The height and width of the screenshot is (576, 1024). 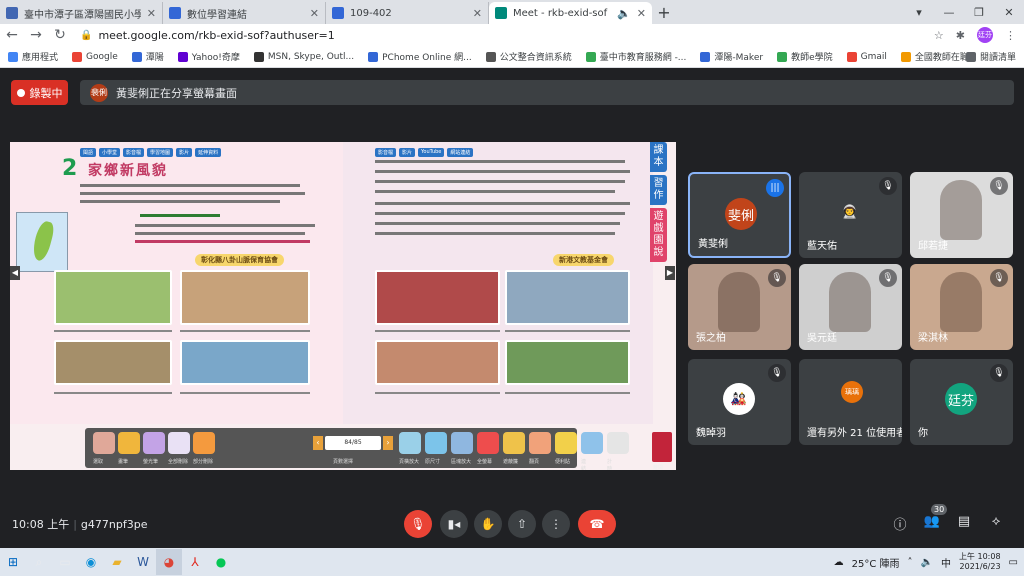 What do you see at coordinates (39, 92) in the screenshot?
I see `recording-indicator: 錄製中` at bounding box center [39, 92].